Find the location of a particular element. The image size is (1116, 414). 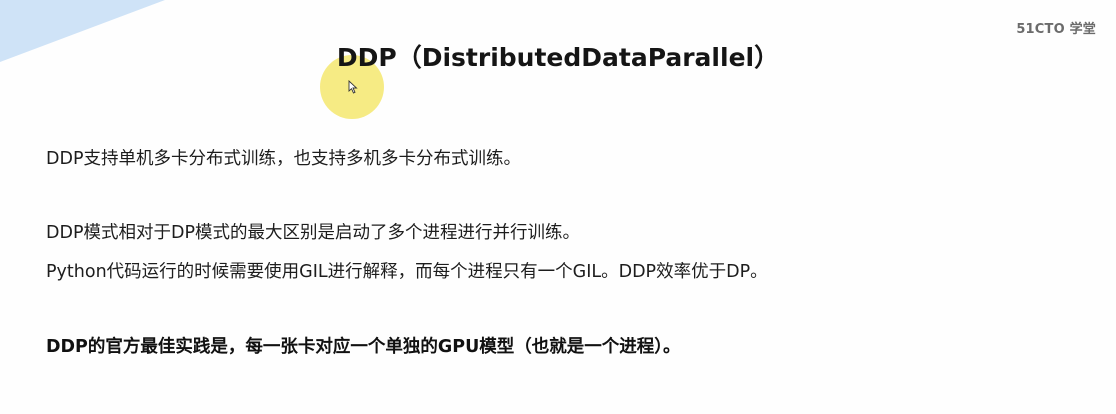

paragraph-ddp-support: DDP支持单机多卡分布式训练，也支持多机多卡分布式训练。 is located at coordinates (284, 159).